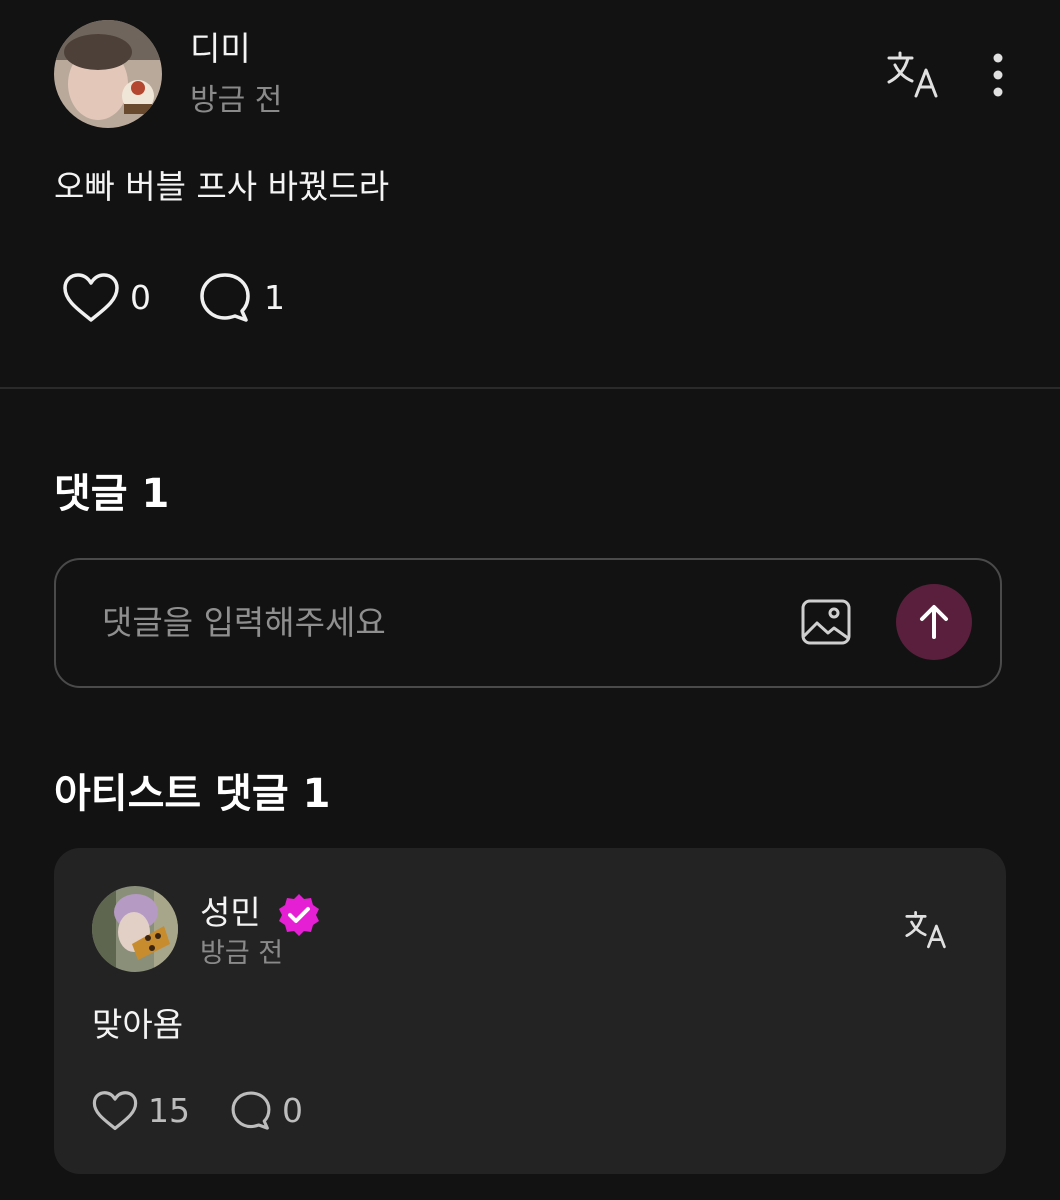 The width and height of the screenshot is (1060, 1200). I want to click on artist-comment-reply-count: 0, so click(292, 1110).